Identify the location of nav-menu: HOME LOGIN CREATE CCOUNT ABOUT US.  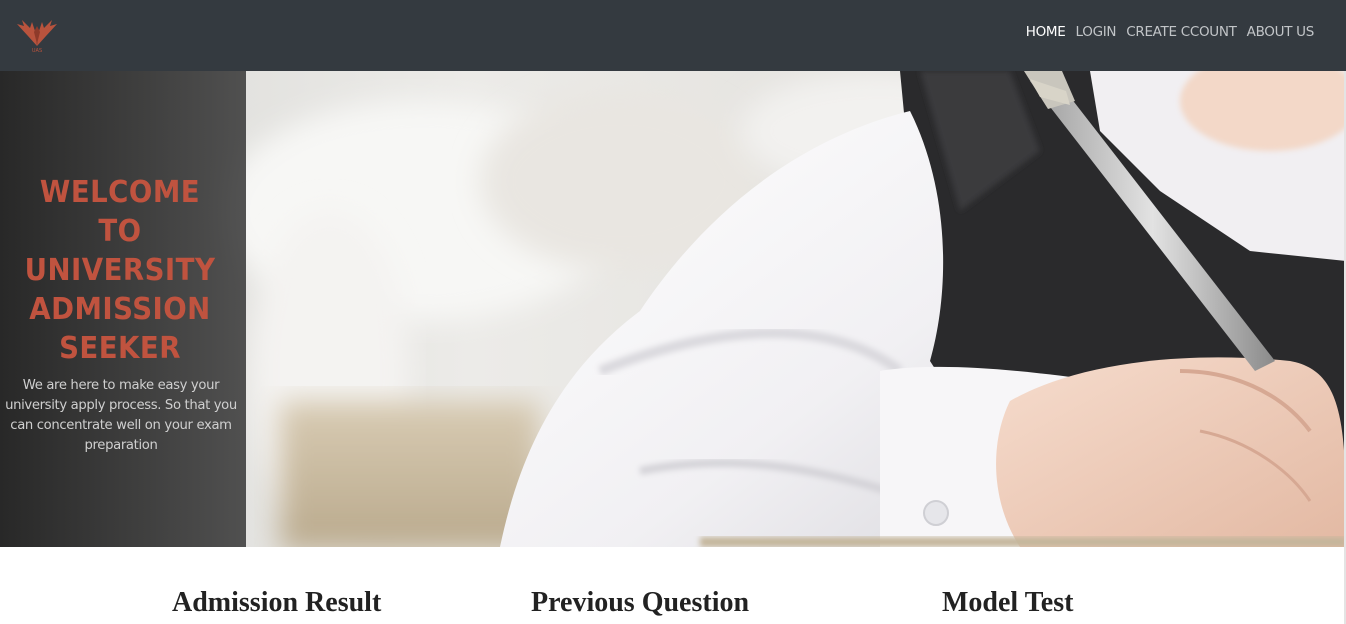
(1170, 32).